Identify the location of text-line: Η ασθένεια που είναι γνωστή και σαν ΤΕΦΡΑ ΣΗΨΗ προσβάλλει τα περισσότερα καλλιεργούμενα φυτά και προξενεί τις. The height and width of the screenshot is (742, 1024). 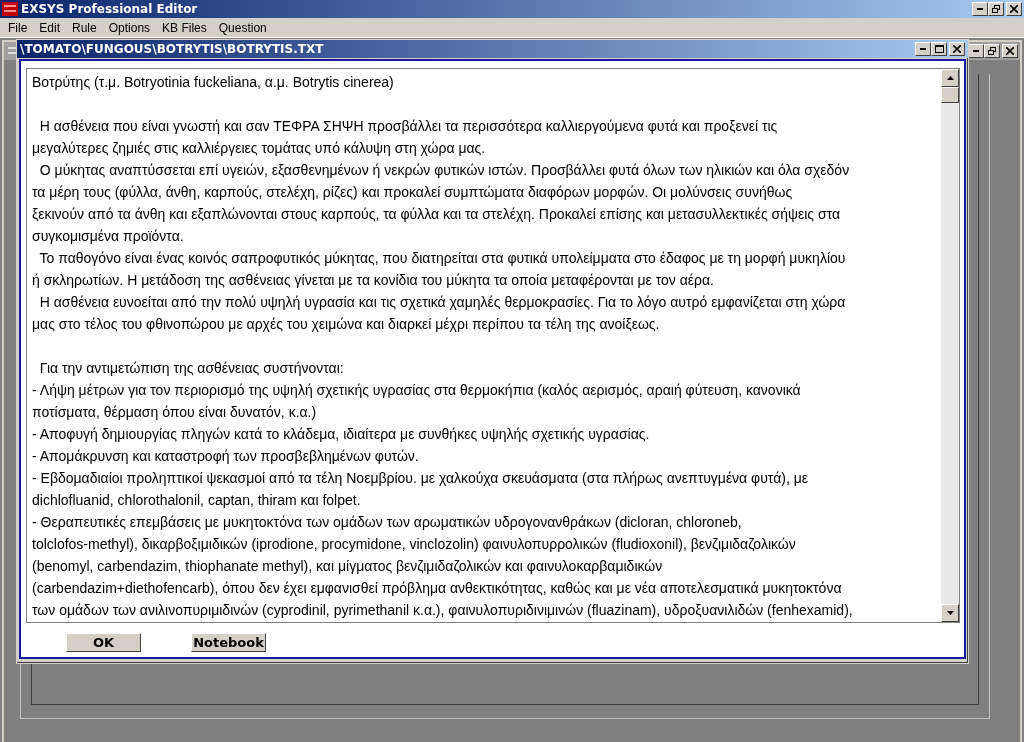
(408, 126).